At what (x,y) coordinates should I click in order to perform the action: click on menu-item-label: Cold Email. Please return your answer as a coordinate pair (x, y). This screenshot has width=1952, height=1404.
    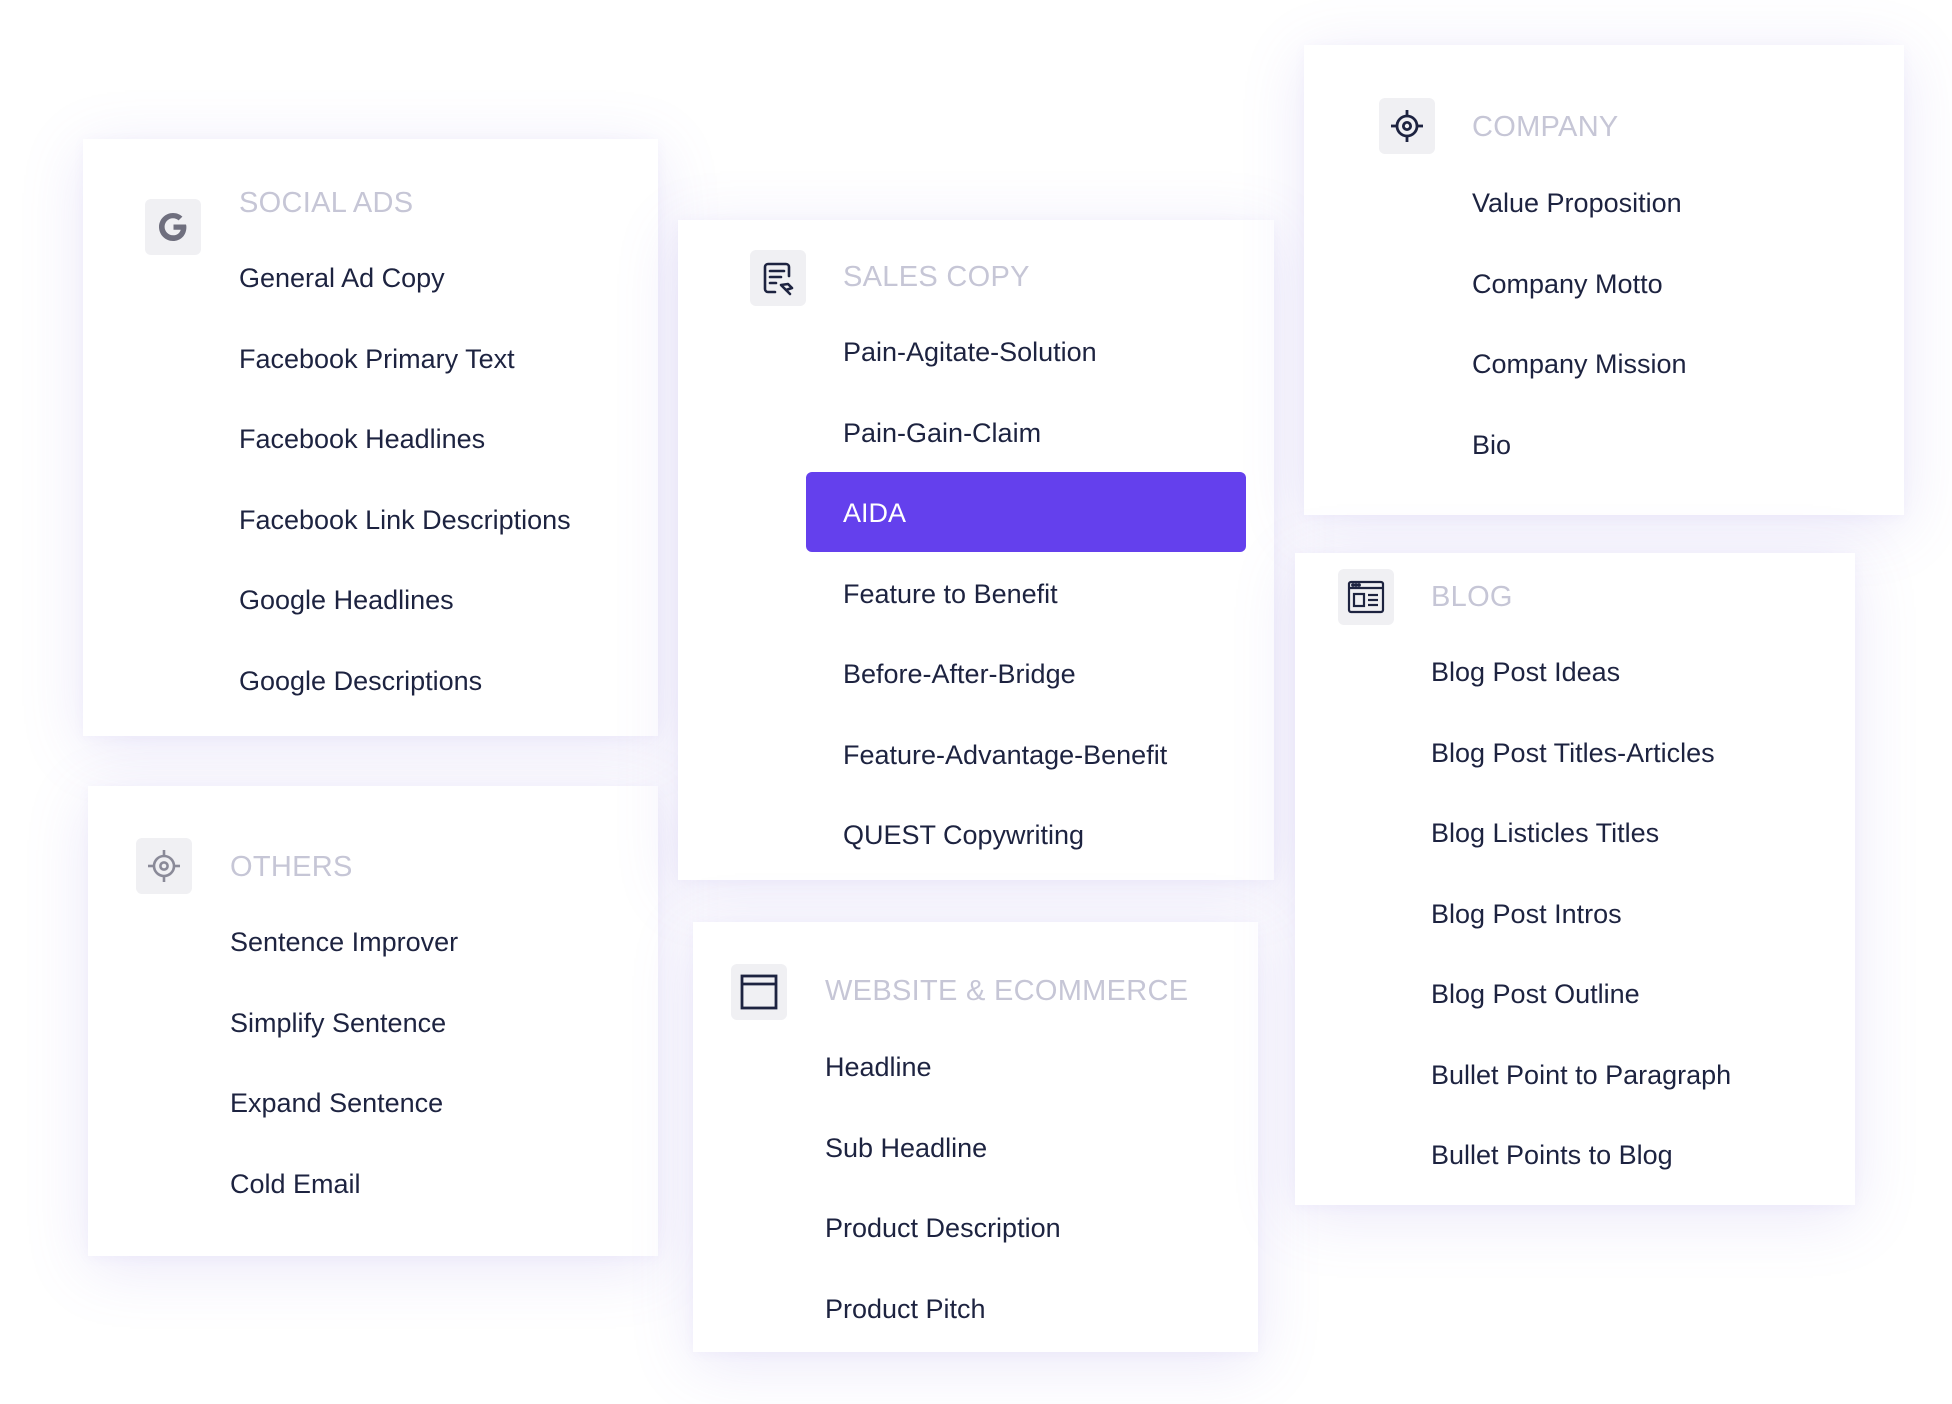
    Looking at the image, I should click on (295, 1183).